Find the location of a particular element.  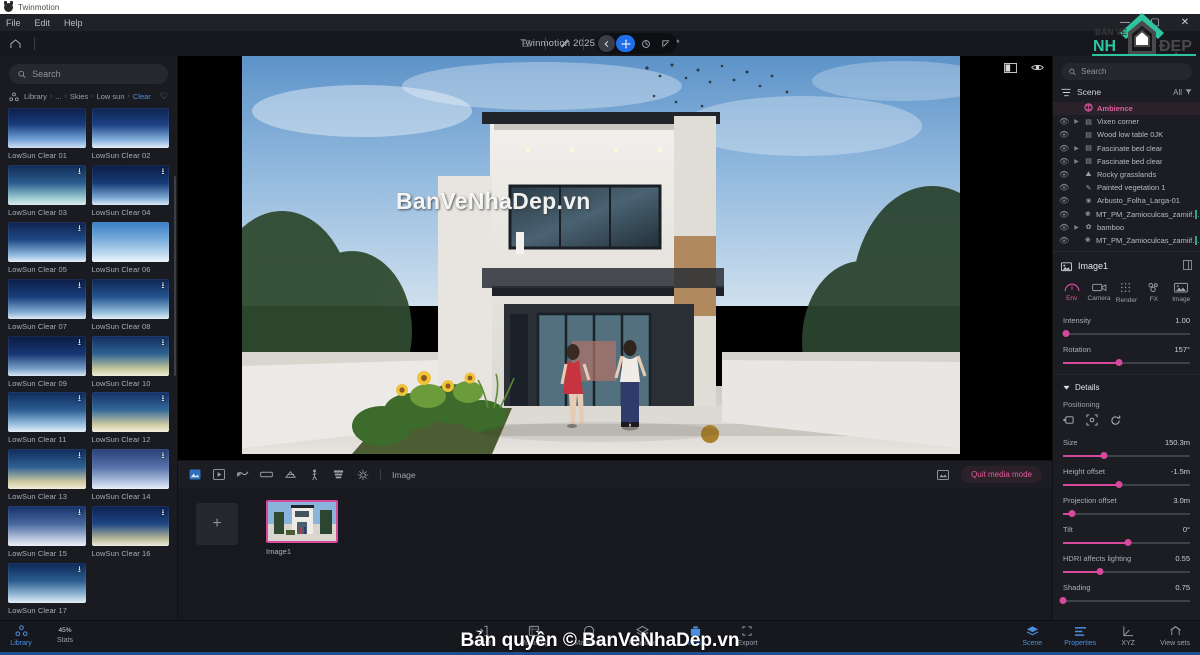

library-item: ⭳ LowSun Clear 14 is located at coordinates (130, 475).